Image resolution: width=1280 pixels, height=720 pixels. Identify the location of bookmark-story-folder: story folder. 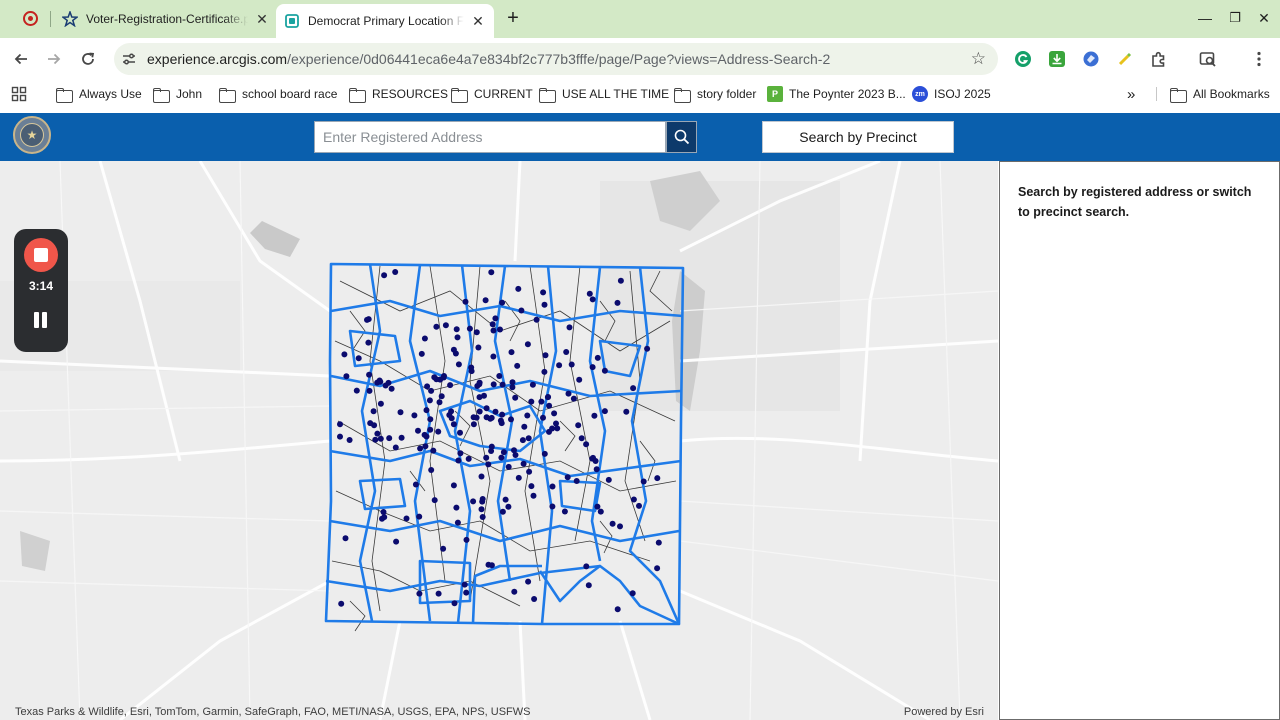
(715, 94).